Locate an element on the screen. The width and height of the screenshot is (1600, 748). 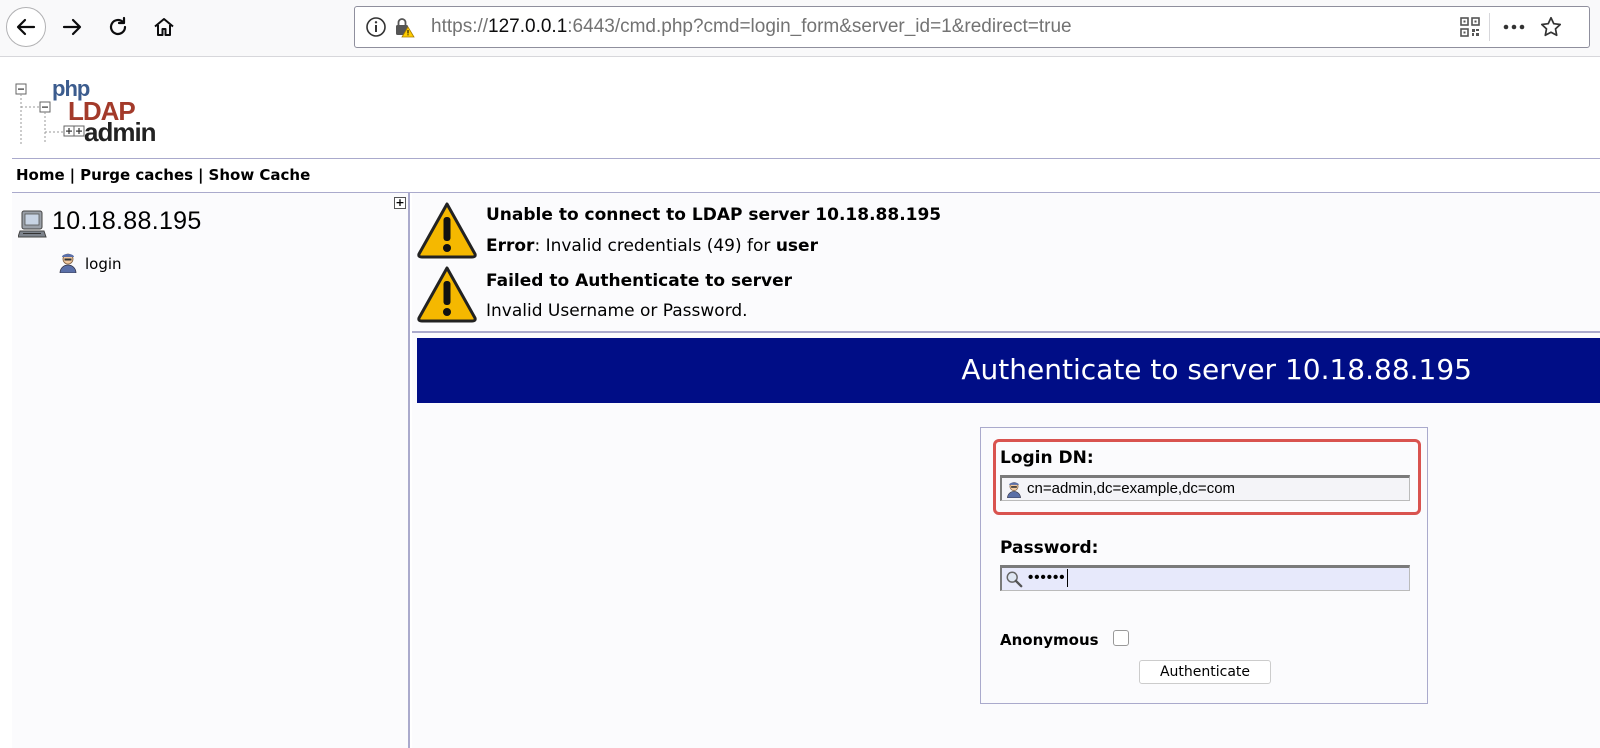
arrow-left-icon is located at coordinates (26, 27).